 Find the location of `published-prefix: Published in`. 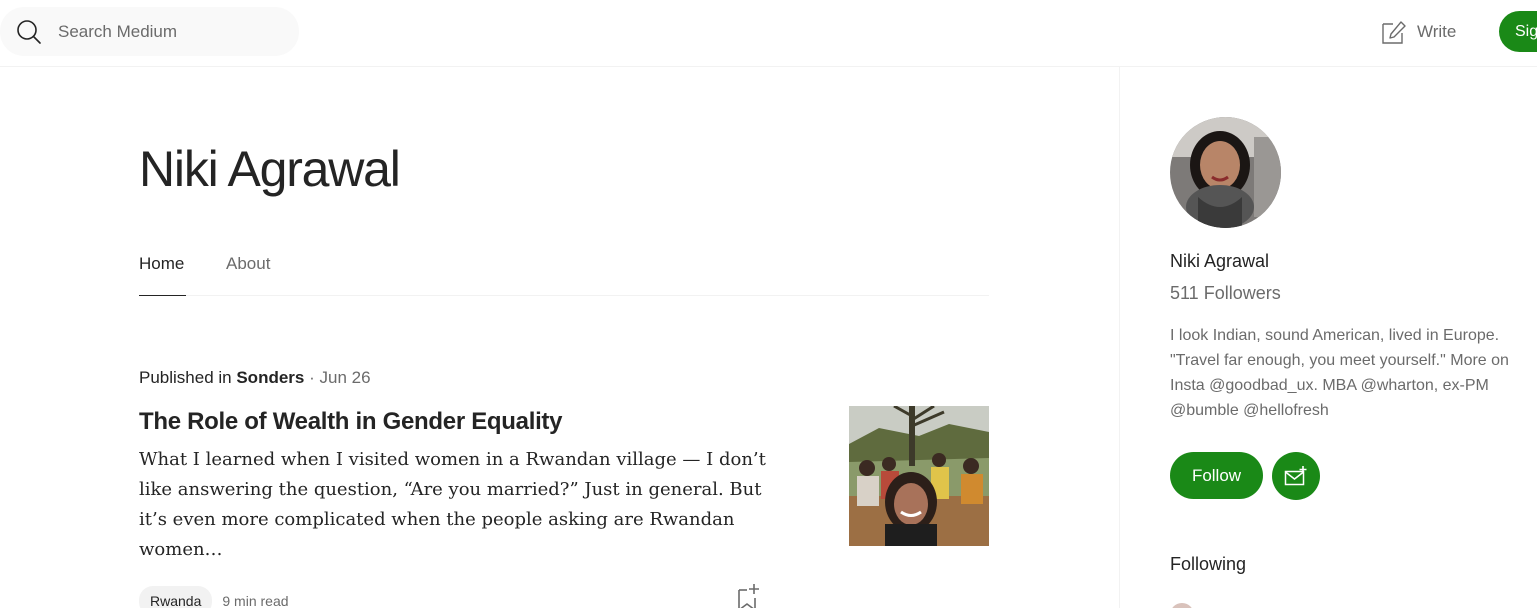

published-prefix: Published in is located at coordinates (188, 377).